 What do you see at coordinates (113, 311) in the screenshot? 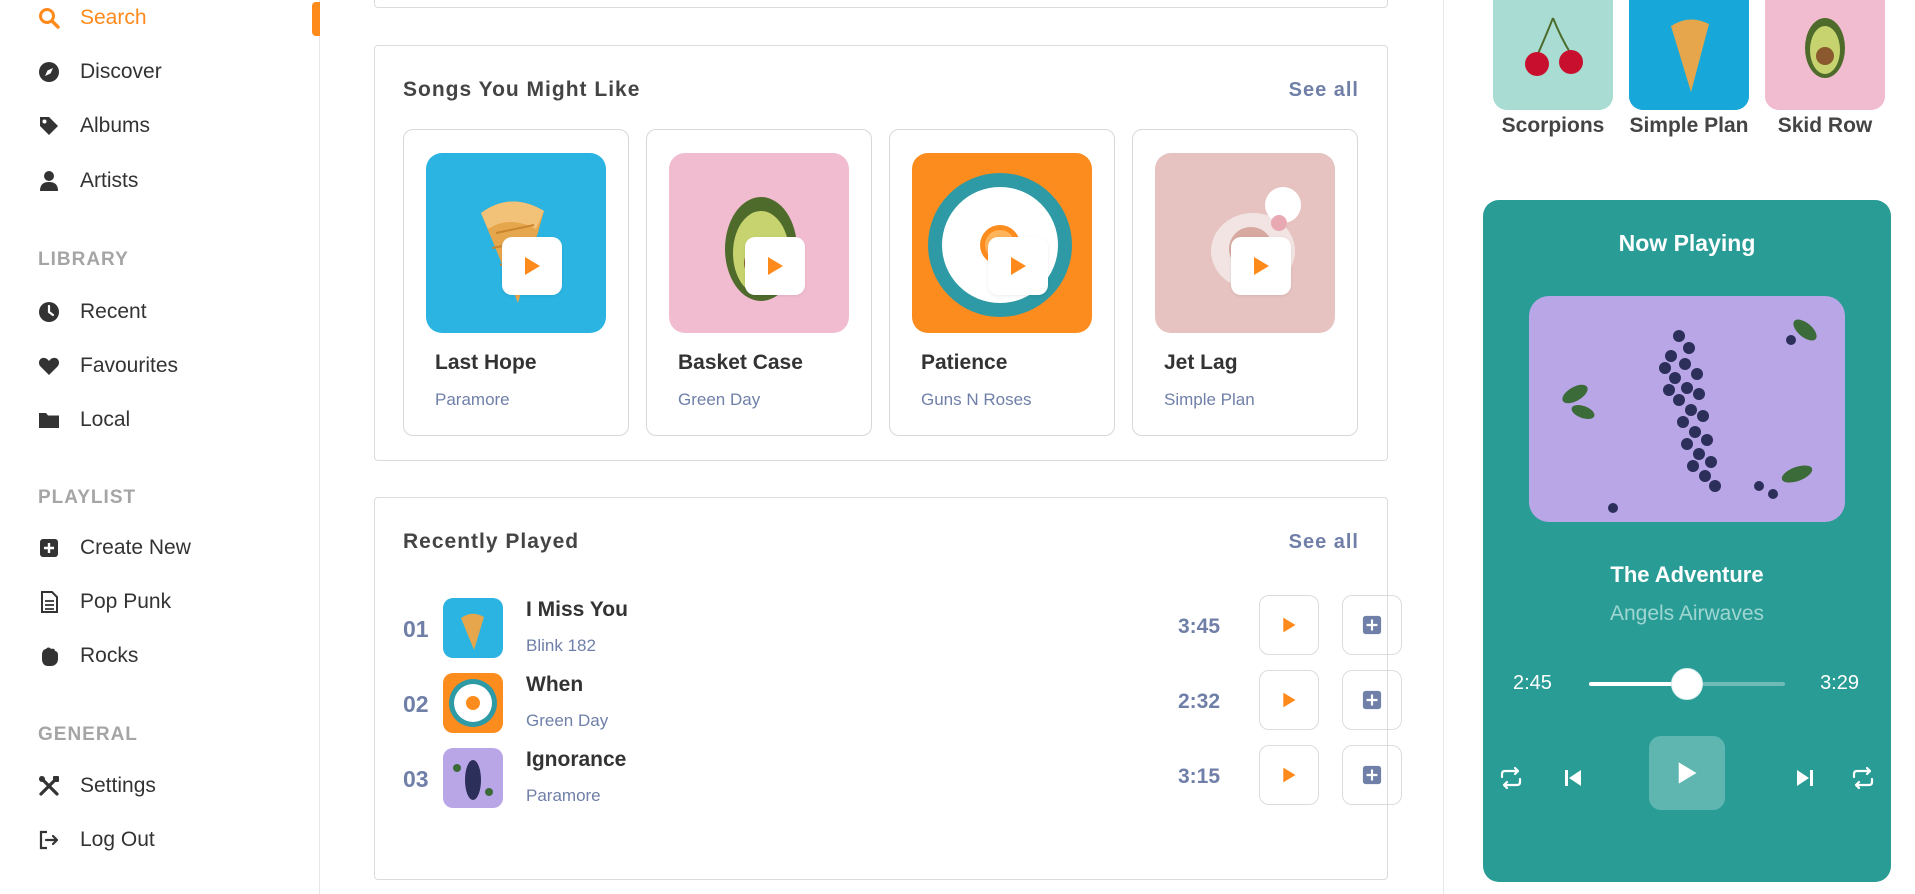
I see `sidebar-item-label: Recent` at bounding box center [113, 311].